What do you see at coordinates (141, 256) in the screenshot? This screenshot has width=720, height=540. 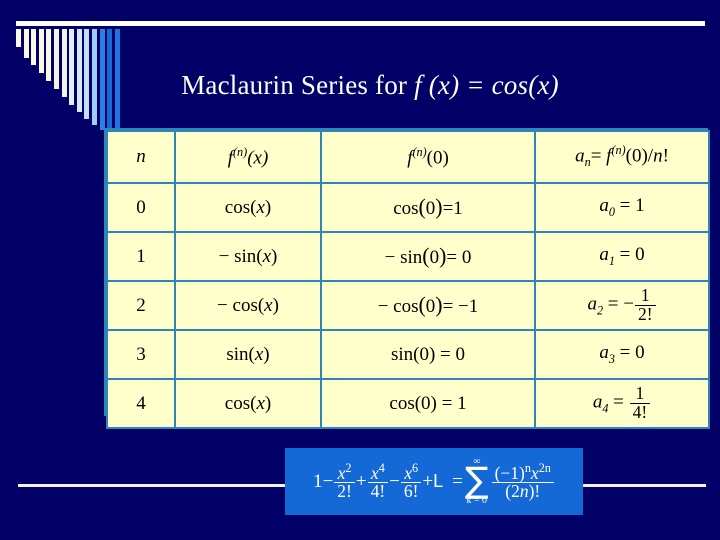 I see `cell-n: 1` at bounding box center [141, 256].